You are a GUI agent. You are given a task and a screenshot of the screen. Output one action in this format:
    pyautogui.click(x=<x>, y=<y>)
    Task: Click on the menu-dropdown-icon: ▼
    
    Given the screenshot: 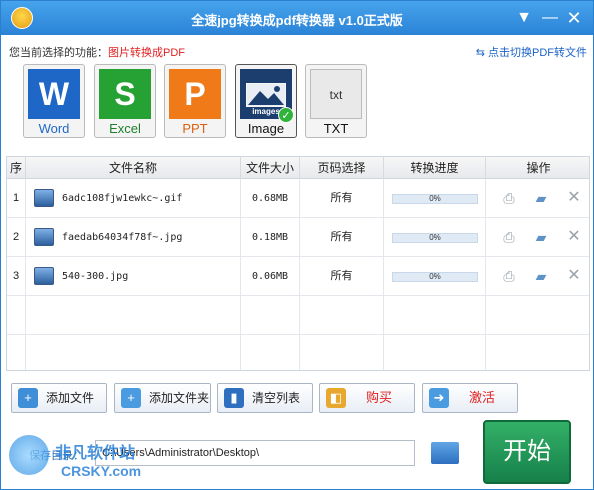 What is the action you would take?
    pyautogui.click(x=524, y=18)
    